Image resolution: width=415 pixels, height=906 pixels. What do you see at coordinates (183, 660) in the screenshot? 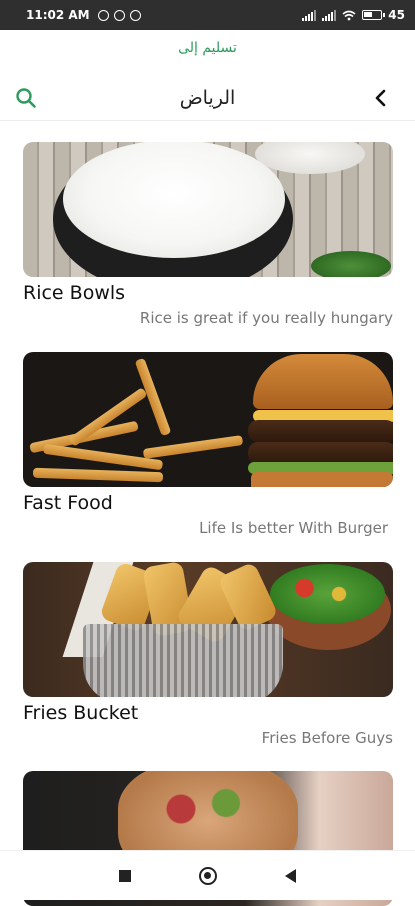
I see `fries-bucket` at bounding box center [183, 660].